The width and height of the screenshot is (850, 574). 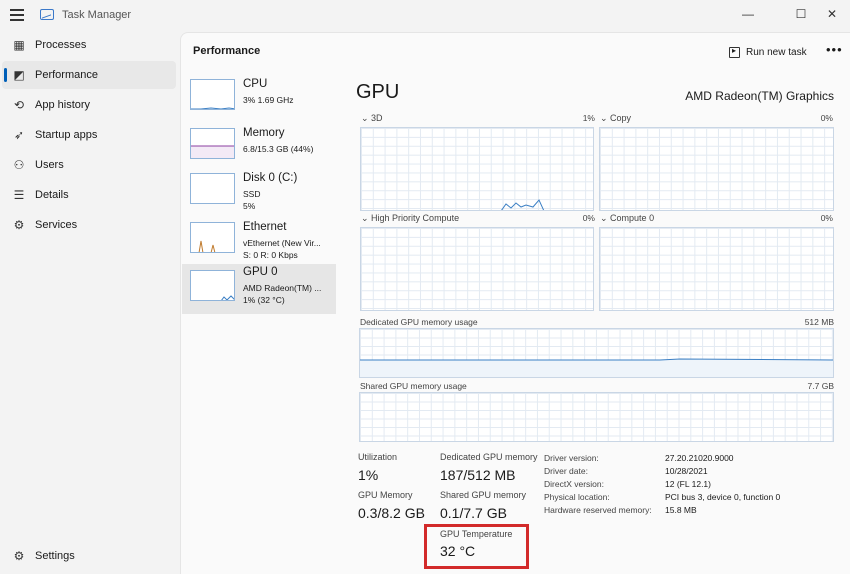 I want to click on gpu-thumbnail-graph, so click(x=212, y=285).